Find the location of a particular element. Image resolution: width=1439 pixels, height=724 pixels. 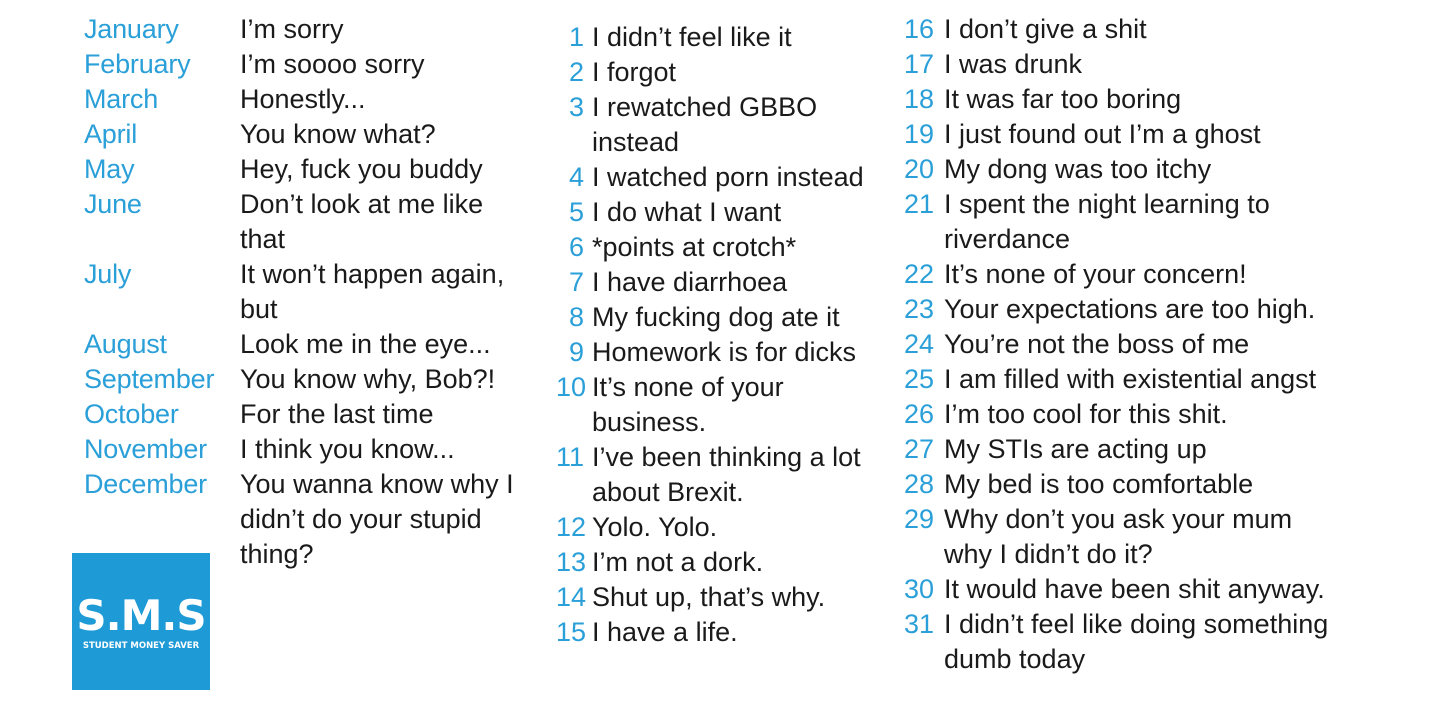

day-row: 7 I have diarrhoea is located at coordinates (728, 282).